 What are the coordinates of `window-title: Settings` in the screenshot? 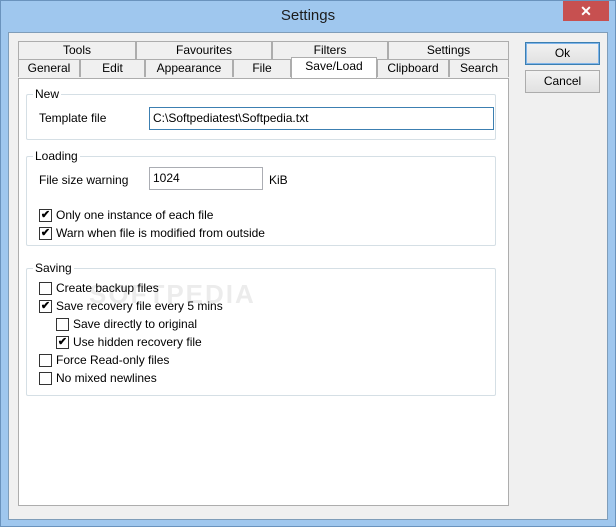 It's located at (308, 15).